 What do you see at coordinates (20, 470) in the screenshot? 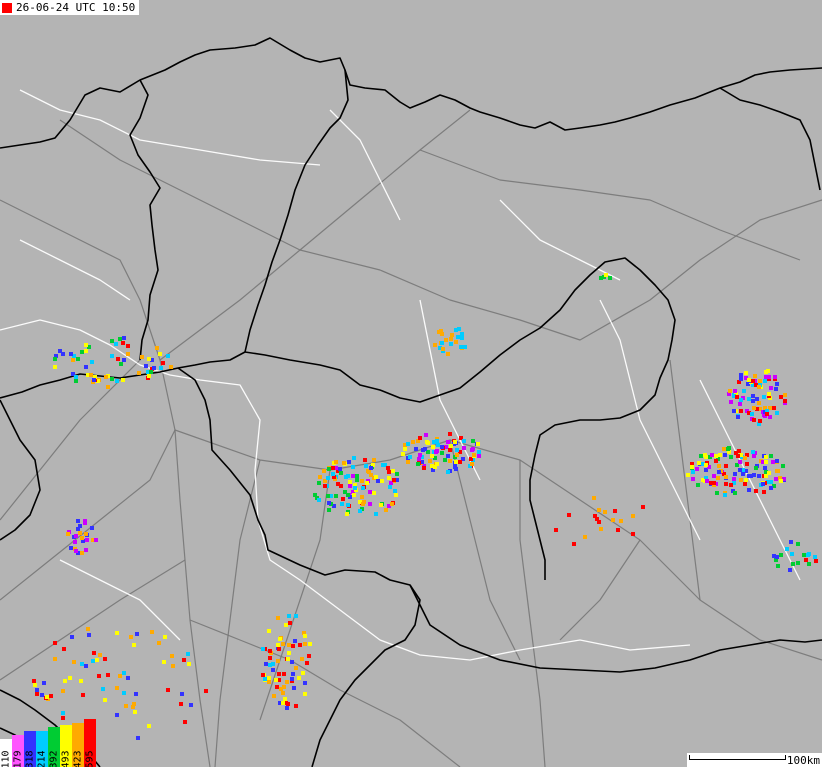
I see `border-line` at bounding box center [20, 470].